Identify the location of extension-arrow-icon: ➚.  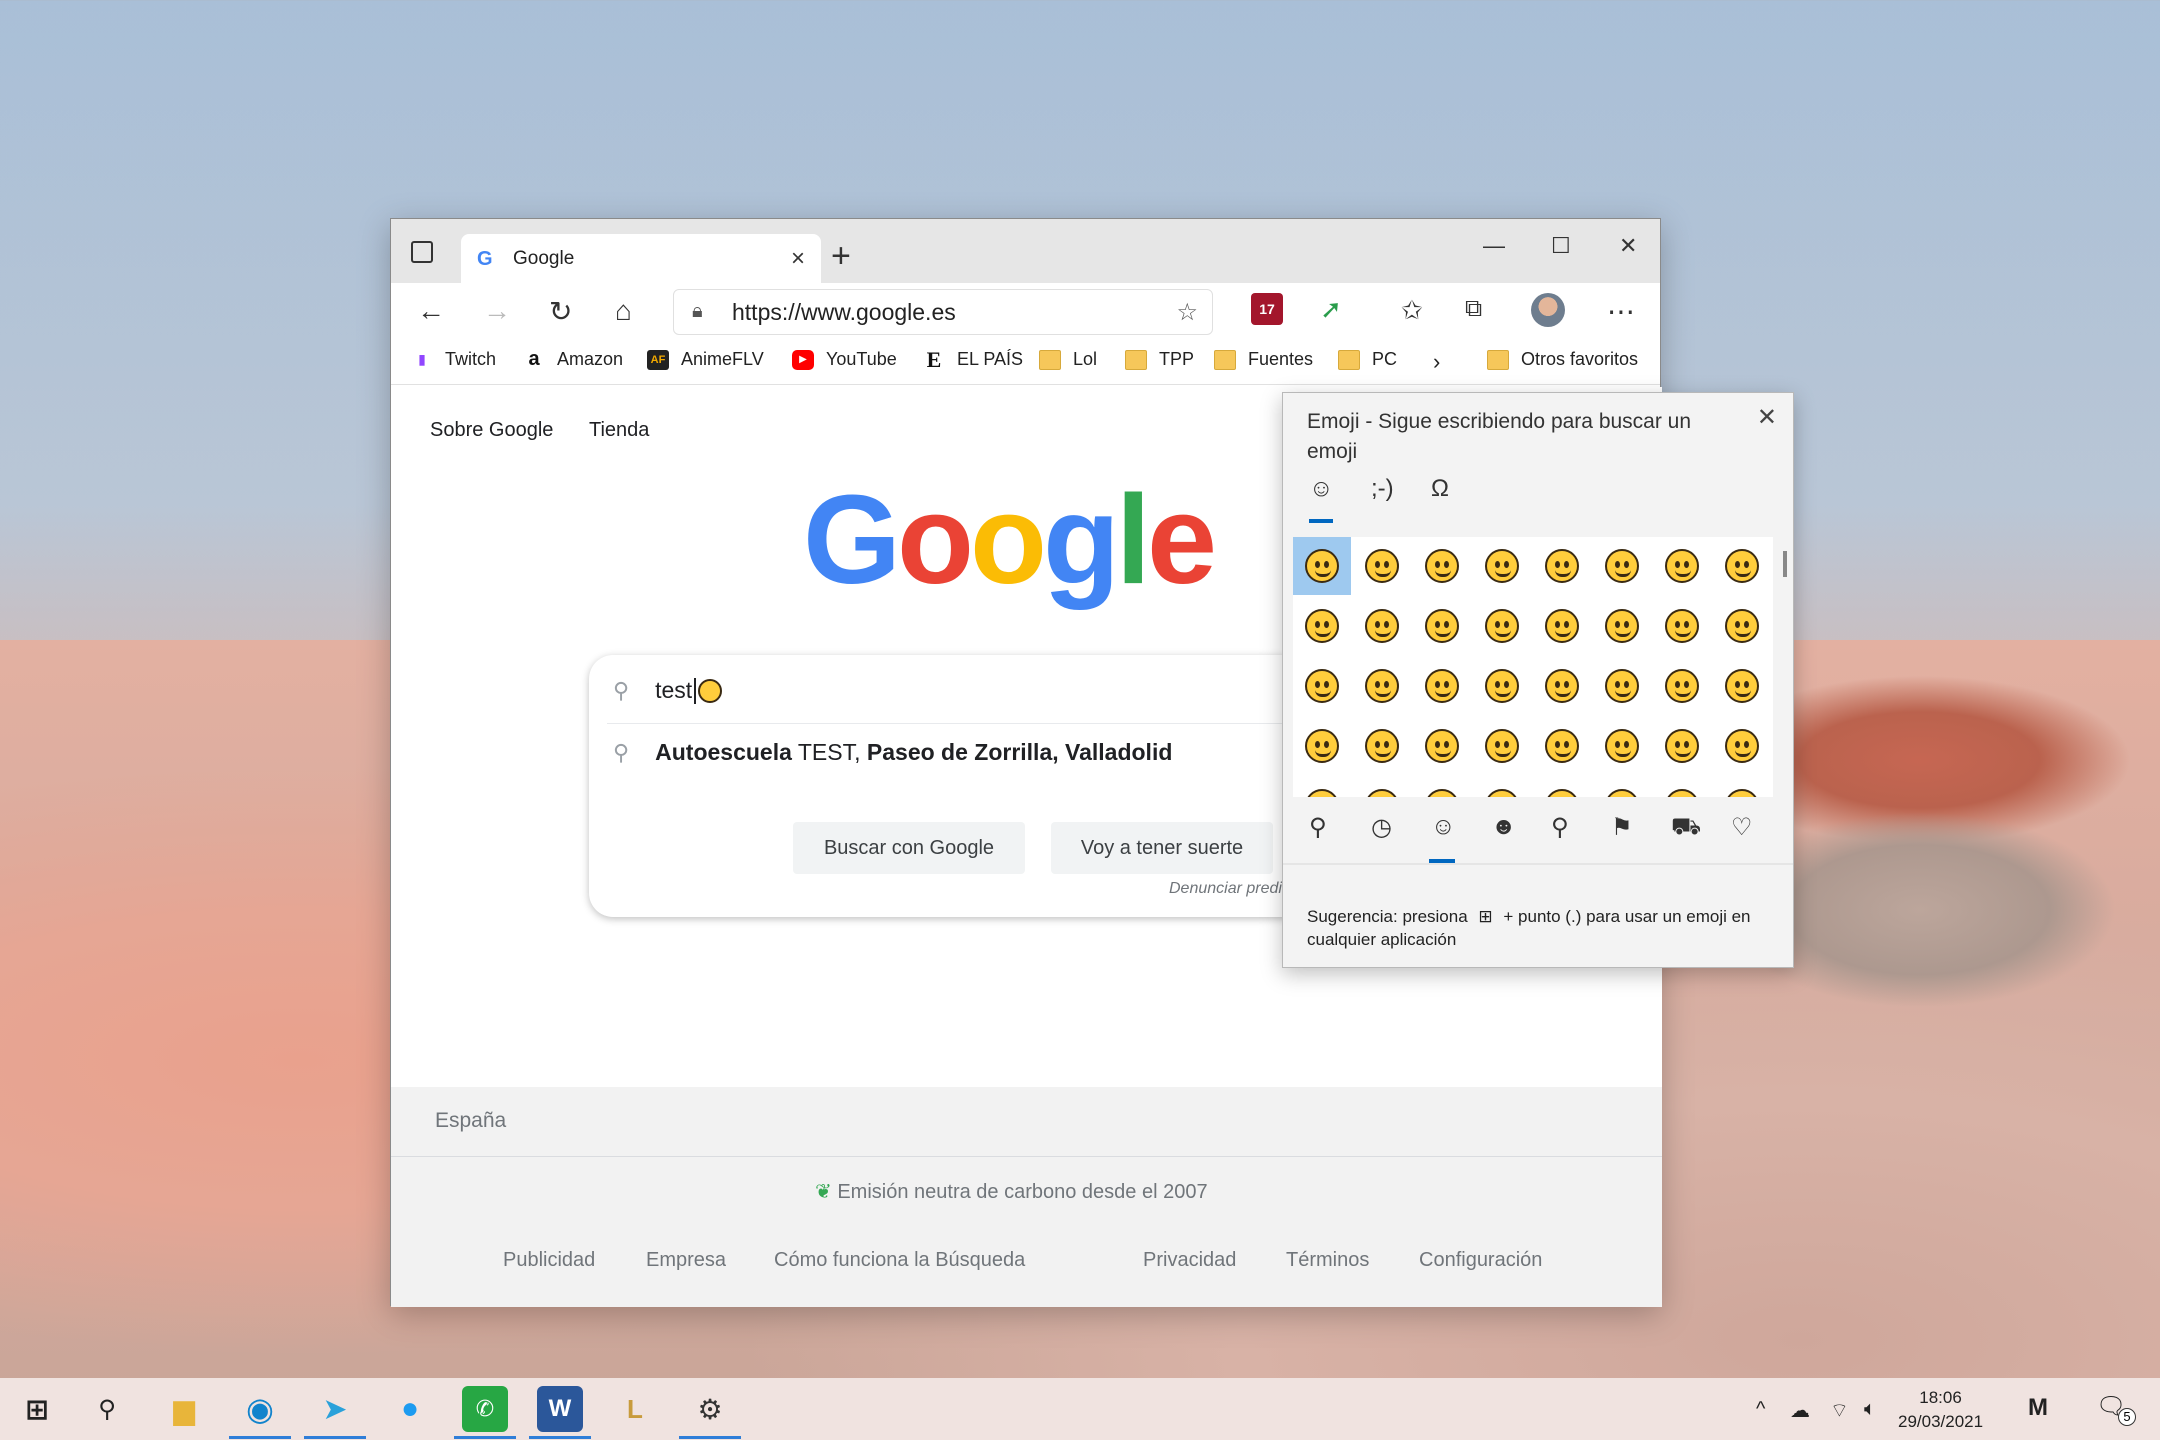
(1331, 309).